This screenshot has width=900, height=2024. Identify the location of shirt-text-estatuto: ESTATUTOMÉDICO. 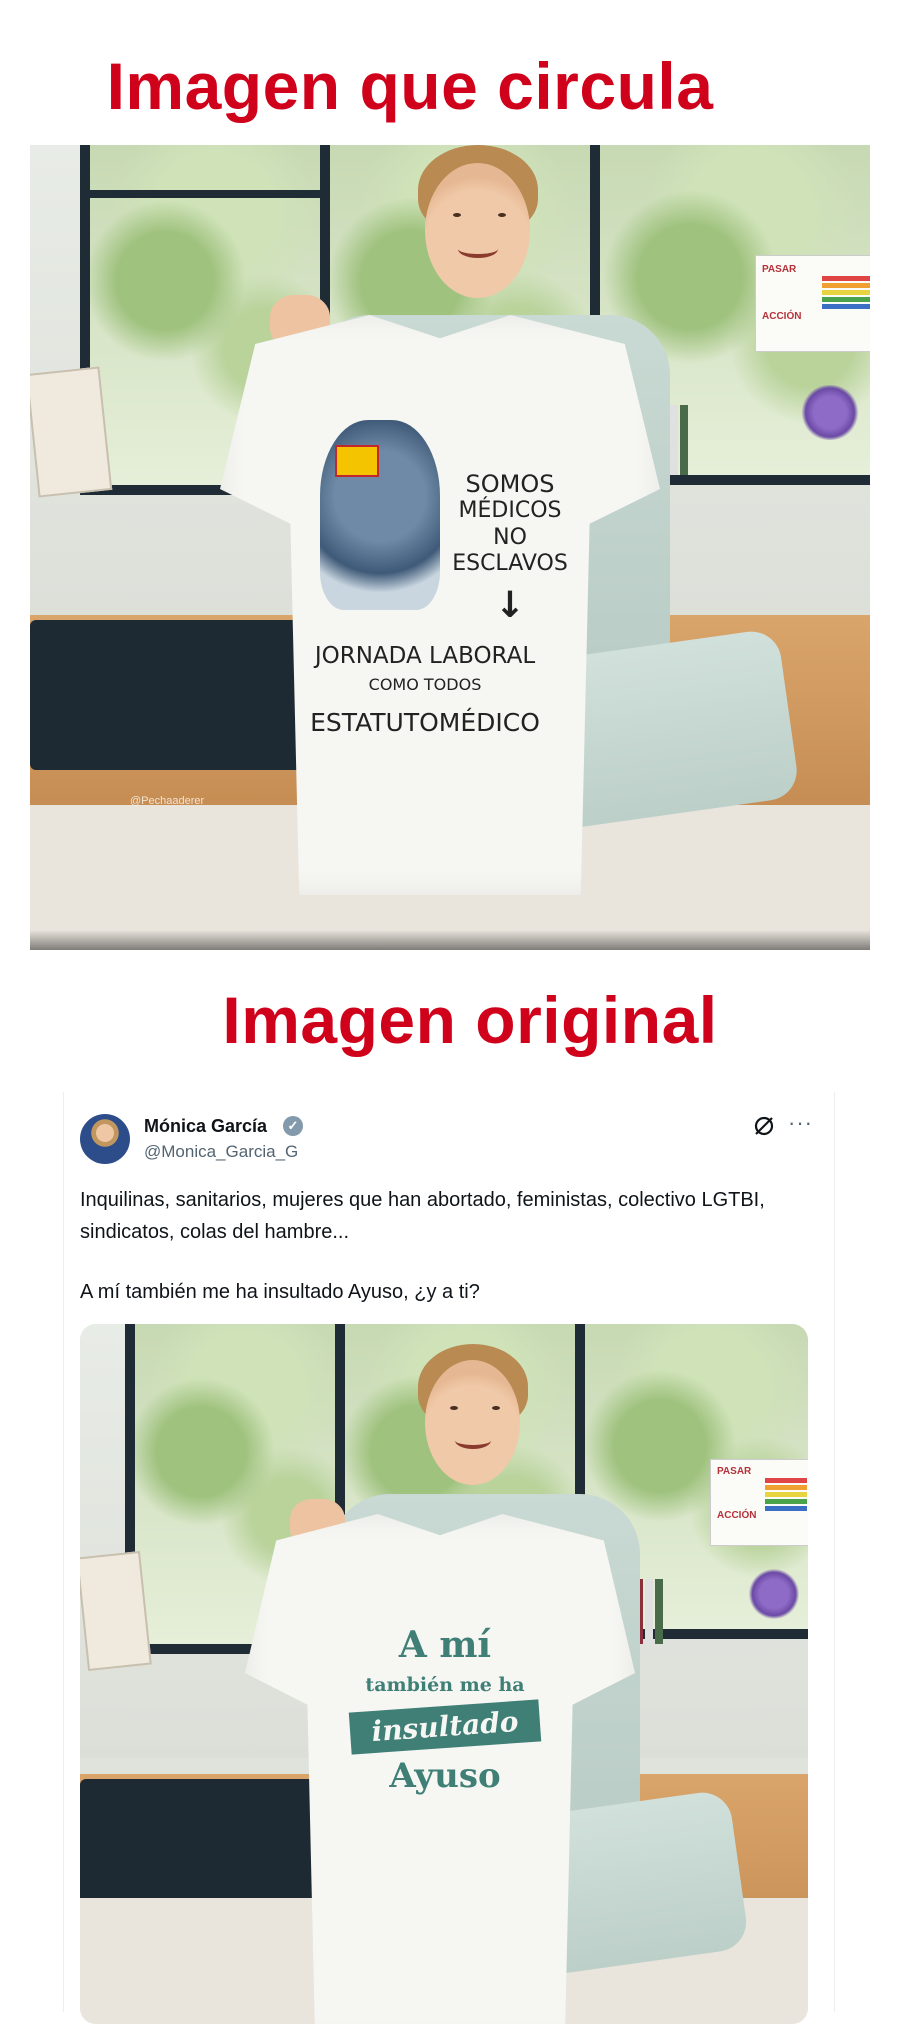
(425, 722).